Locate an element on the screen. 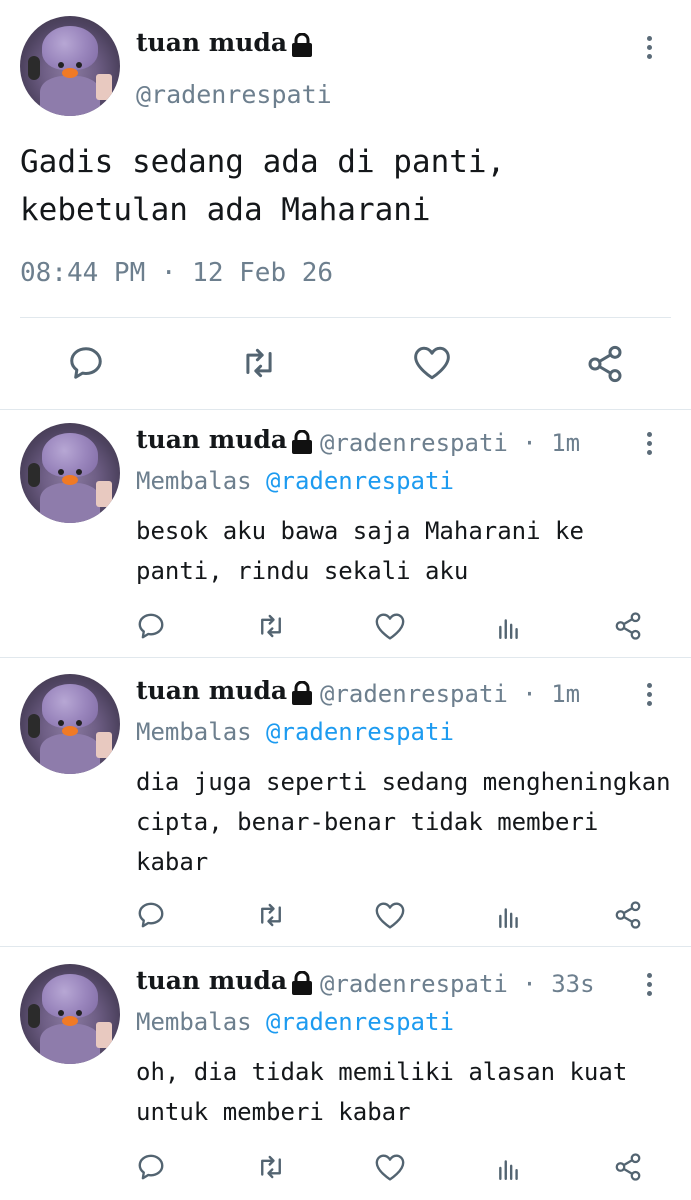 This screenshot has height=1200, width=691. reply-meta: @radenrespati · 33s is located at coordinates (457, 984).